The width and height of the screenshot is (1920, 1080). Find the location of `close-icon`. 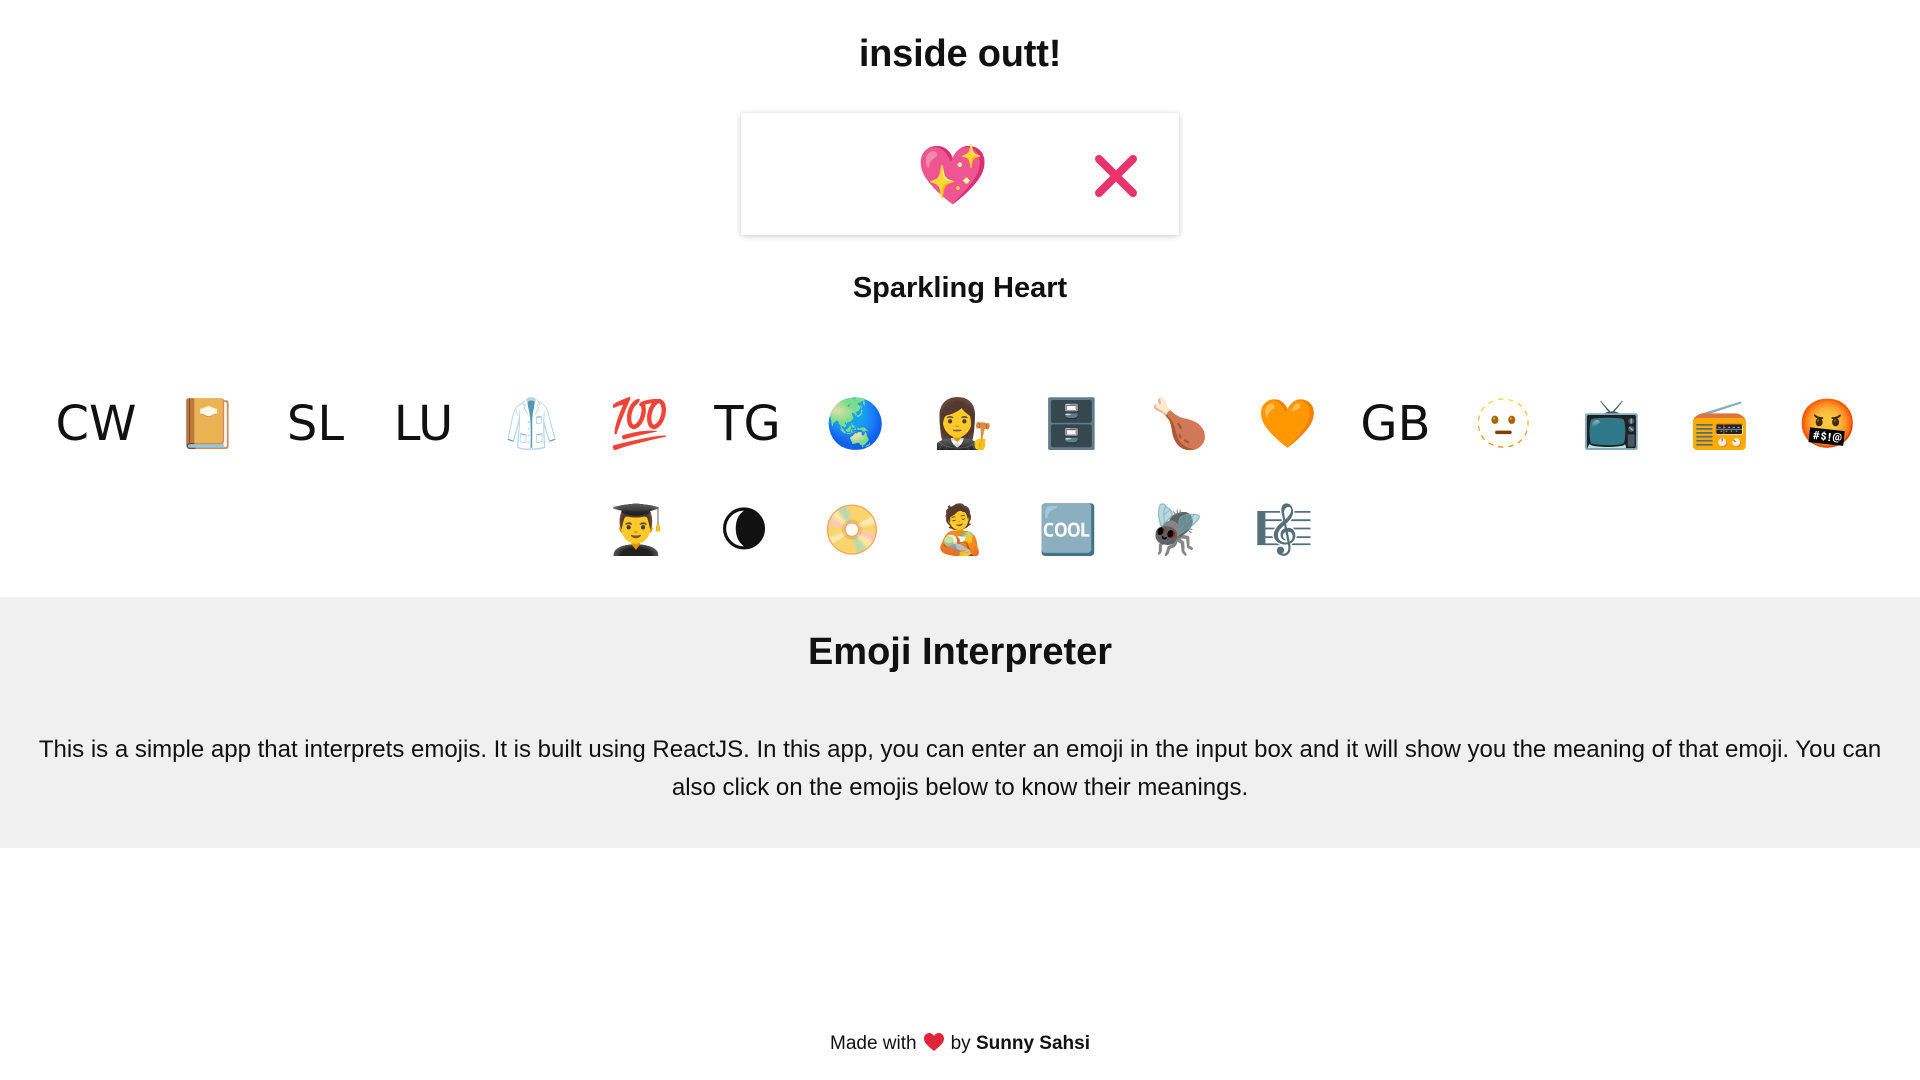

close-icon is located at coordinates (1116, 176).